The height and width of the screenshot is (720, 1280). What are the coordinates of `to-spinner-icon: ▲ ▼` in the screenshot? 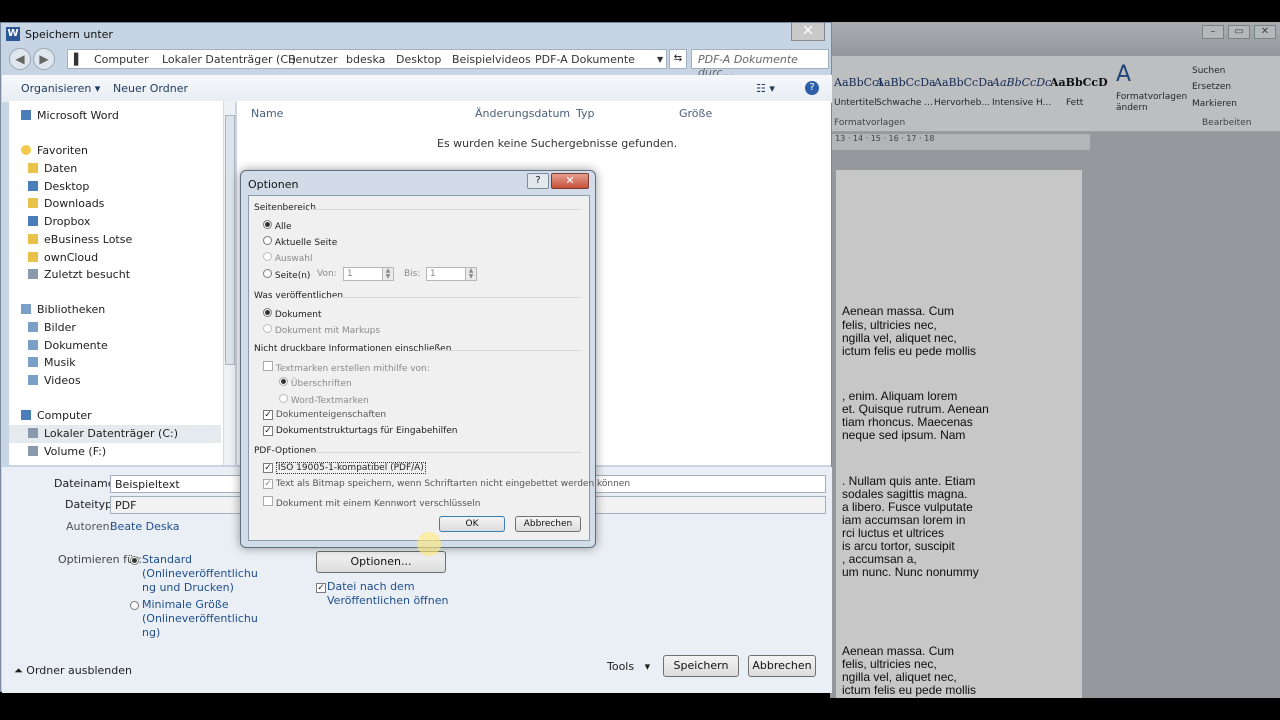 It's located at (471, 274).